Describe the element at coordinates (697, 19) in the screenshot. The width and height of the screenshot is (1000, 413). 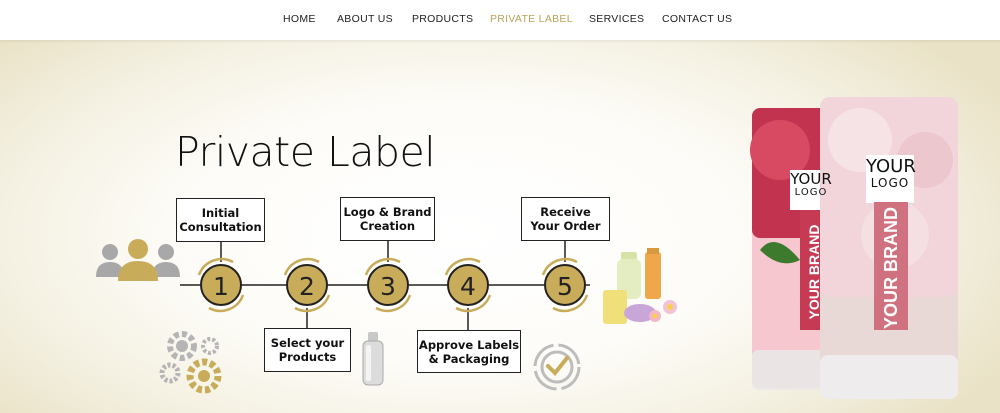
I see `nav-item-contact-us: CONTACT US` at that location.